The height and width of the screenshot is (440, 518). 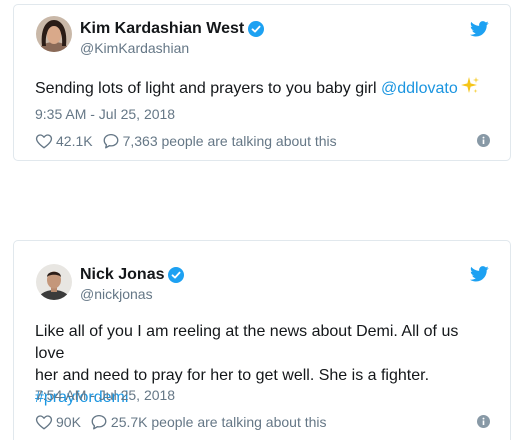 I want to click on author-block: Kim Kardashian West @KimKardashian, so click(x=172, y=37).